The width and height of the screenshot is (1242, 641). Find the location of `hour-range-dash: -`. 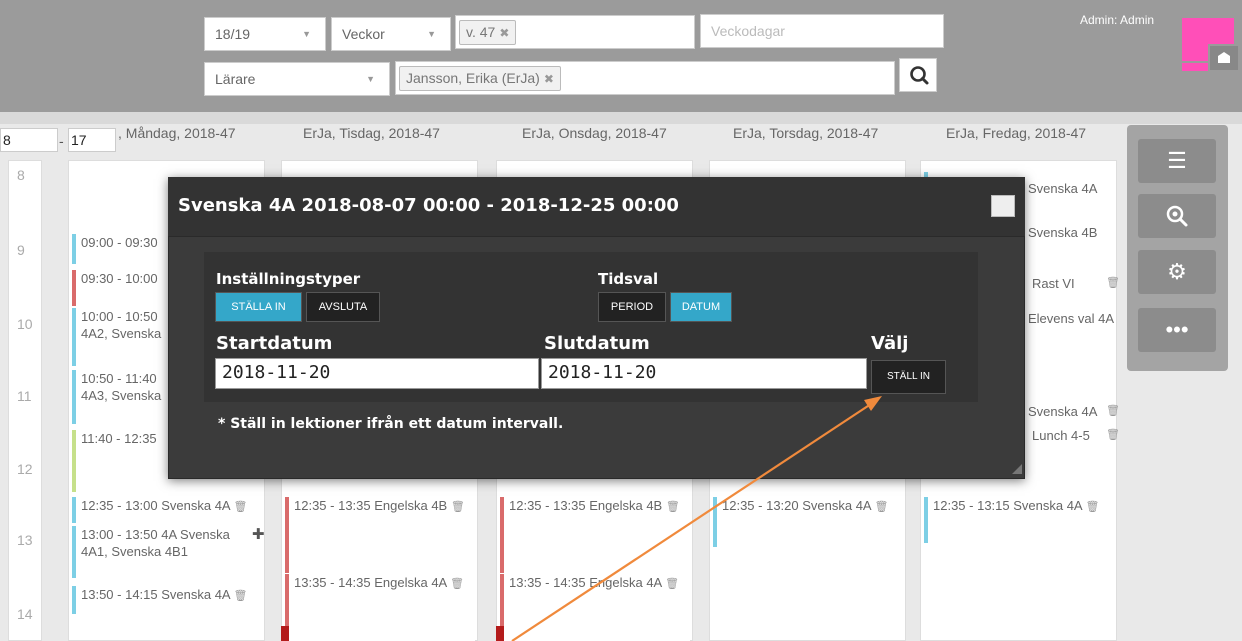

hour-range-dash: - is located at coordinates (61, 141).